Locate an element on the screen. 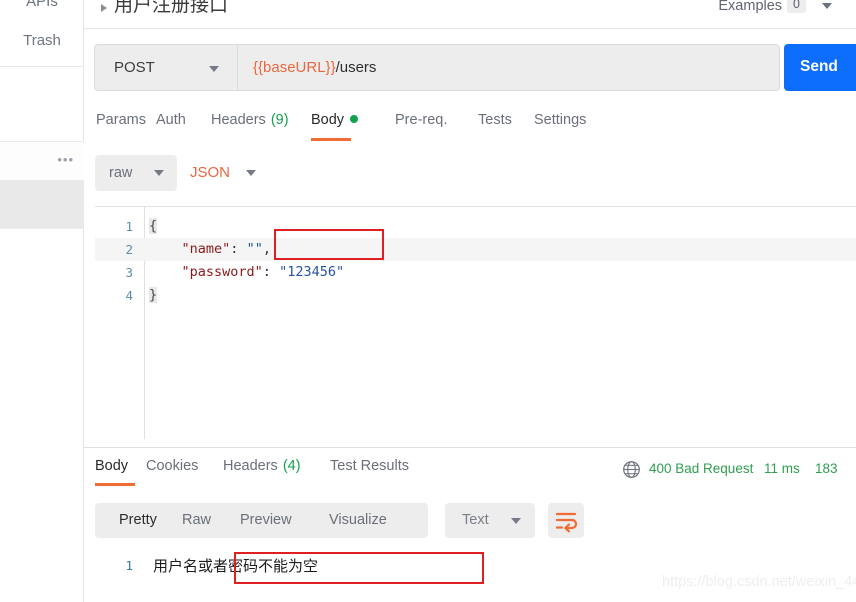 The height and width of the screenshot is (602, 856). word-wrap-button is located at coordinates (566, 520).